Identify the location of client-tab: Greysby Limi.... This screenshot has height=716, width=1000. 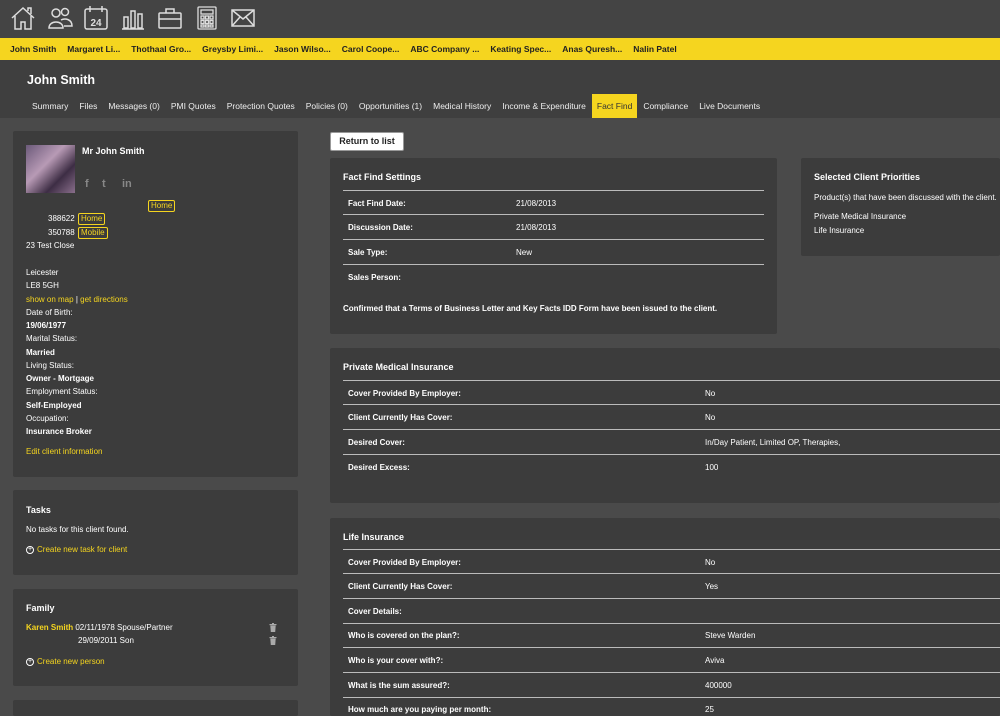
(232, 49).